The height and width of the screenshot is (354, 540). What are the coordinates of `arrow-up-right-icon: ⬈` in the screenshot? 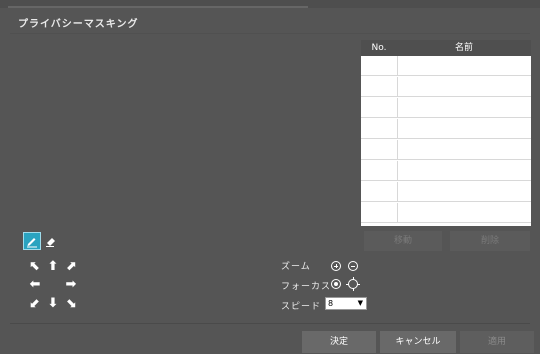 It's located at (71, 266).